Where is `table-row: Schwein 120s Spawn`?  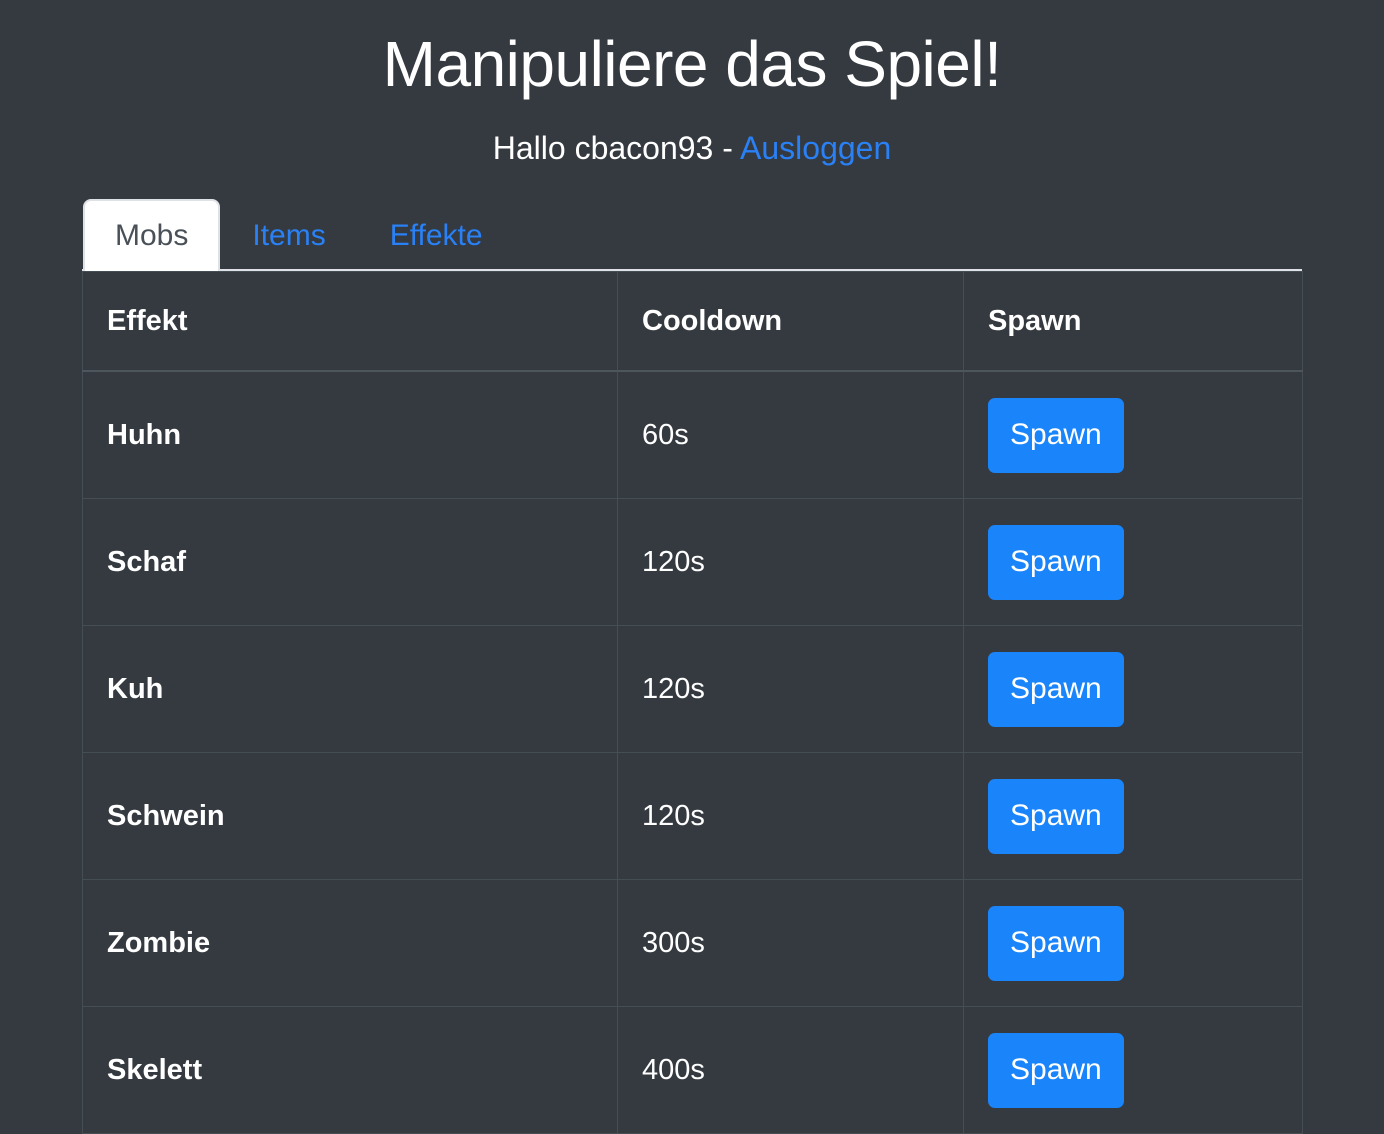 table-row: Schwein 120s Spawn is located at coordinates (692, 816).